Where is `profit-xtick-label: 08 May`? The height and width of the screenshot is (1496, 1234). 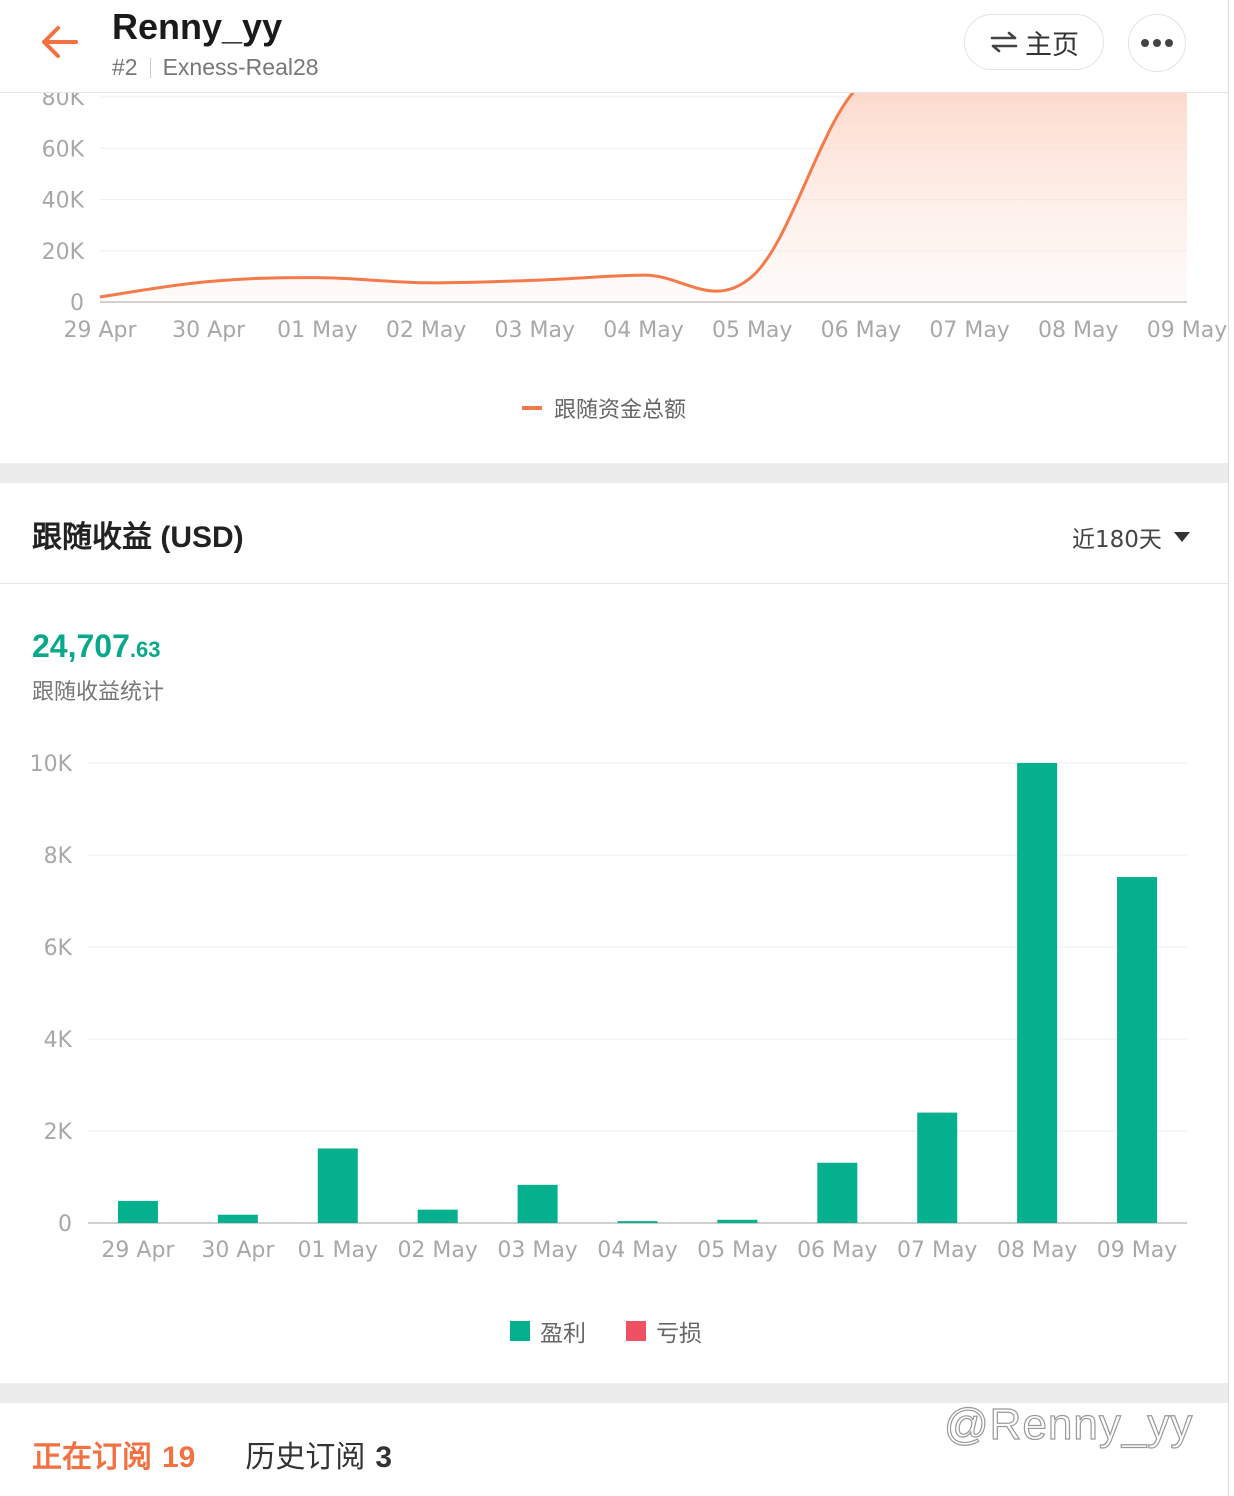 profit-xtick-label: 08 May is located at coordinates (1037, 1250).